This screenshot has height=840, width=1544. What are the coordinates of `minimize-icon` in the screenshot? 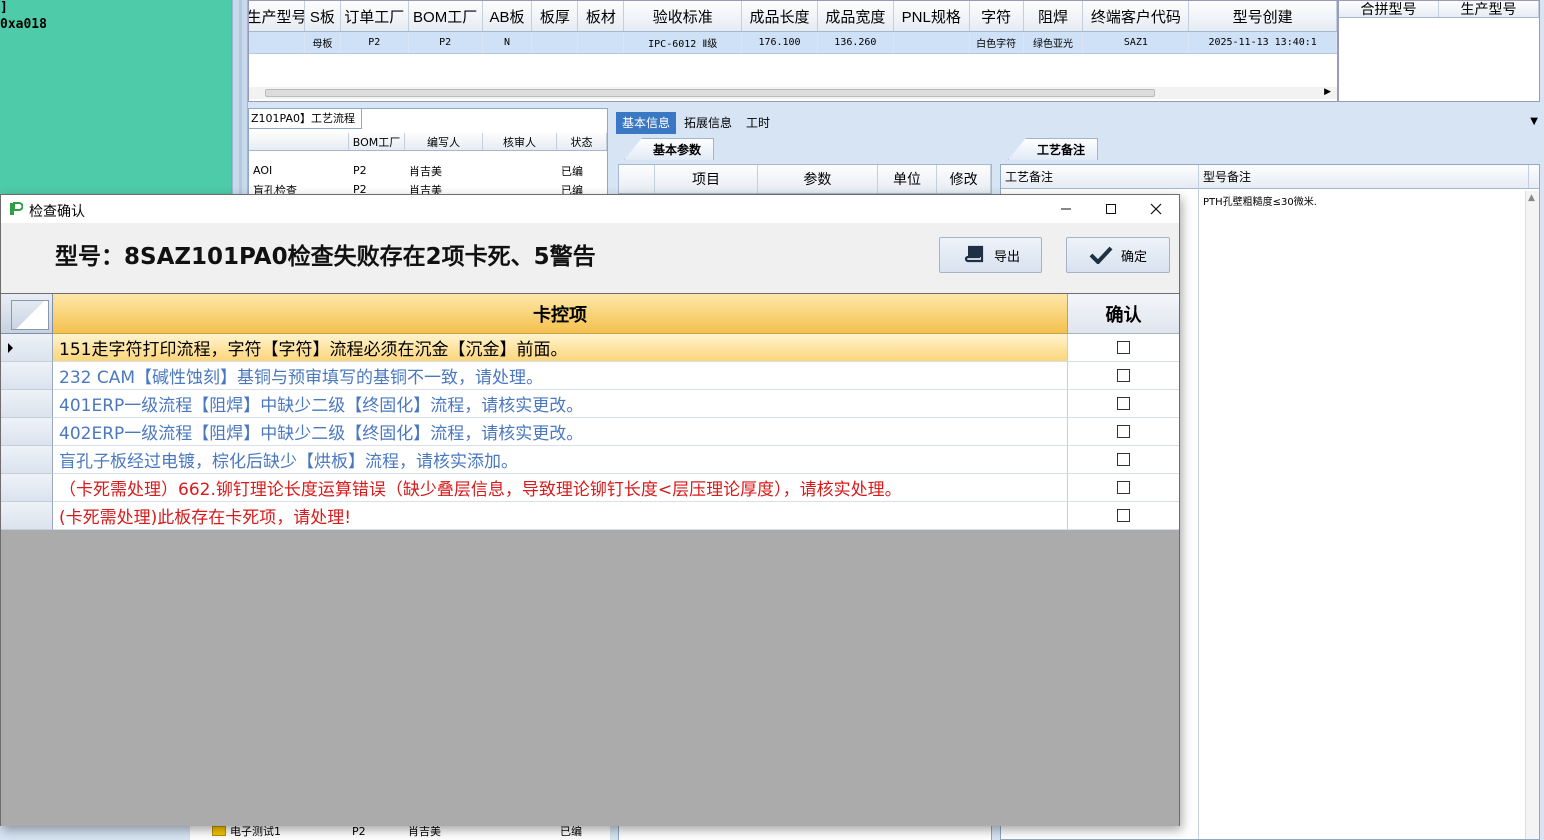 It's located at (1066, 209).